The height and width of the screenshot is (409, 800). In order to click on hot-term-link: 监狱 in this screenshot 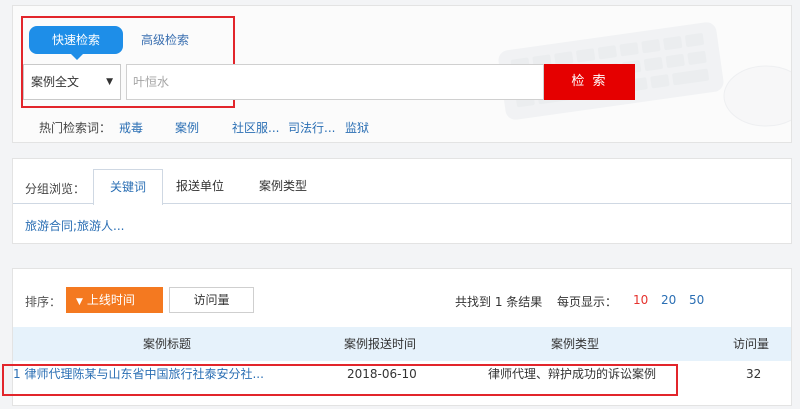, I will do `click(357, 127)`.